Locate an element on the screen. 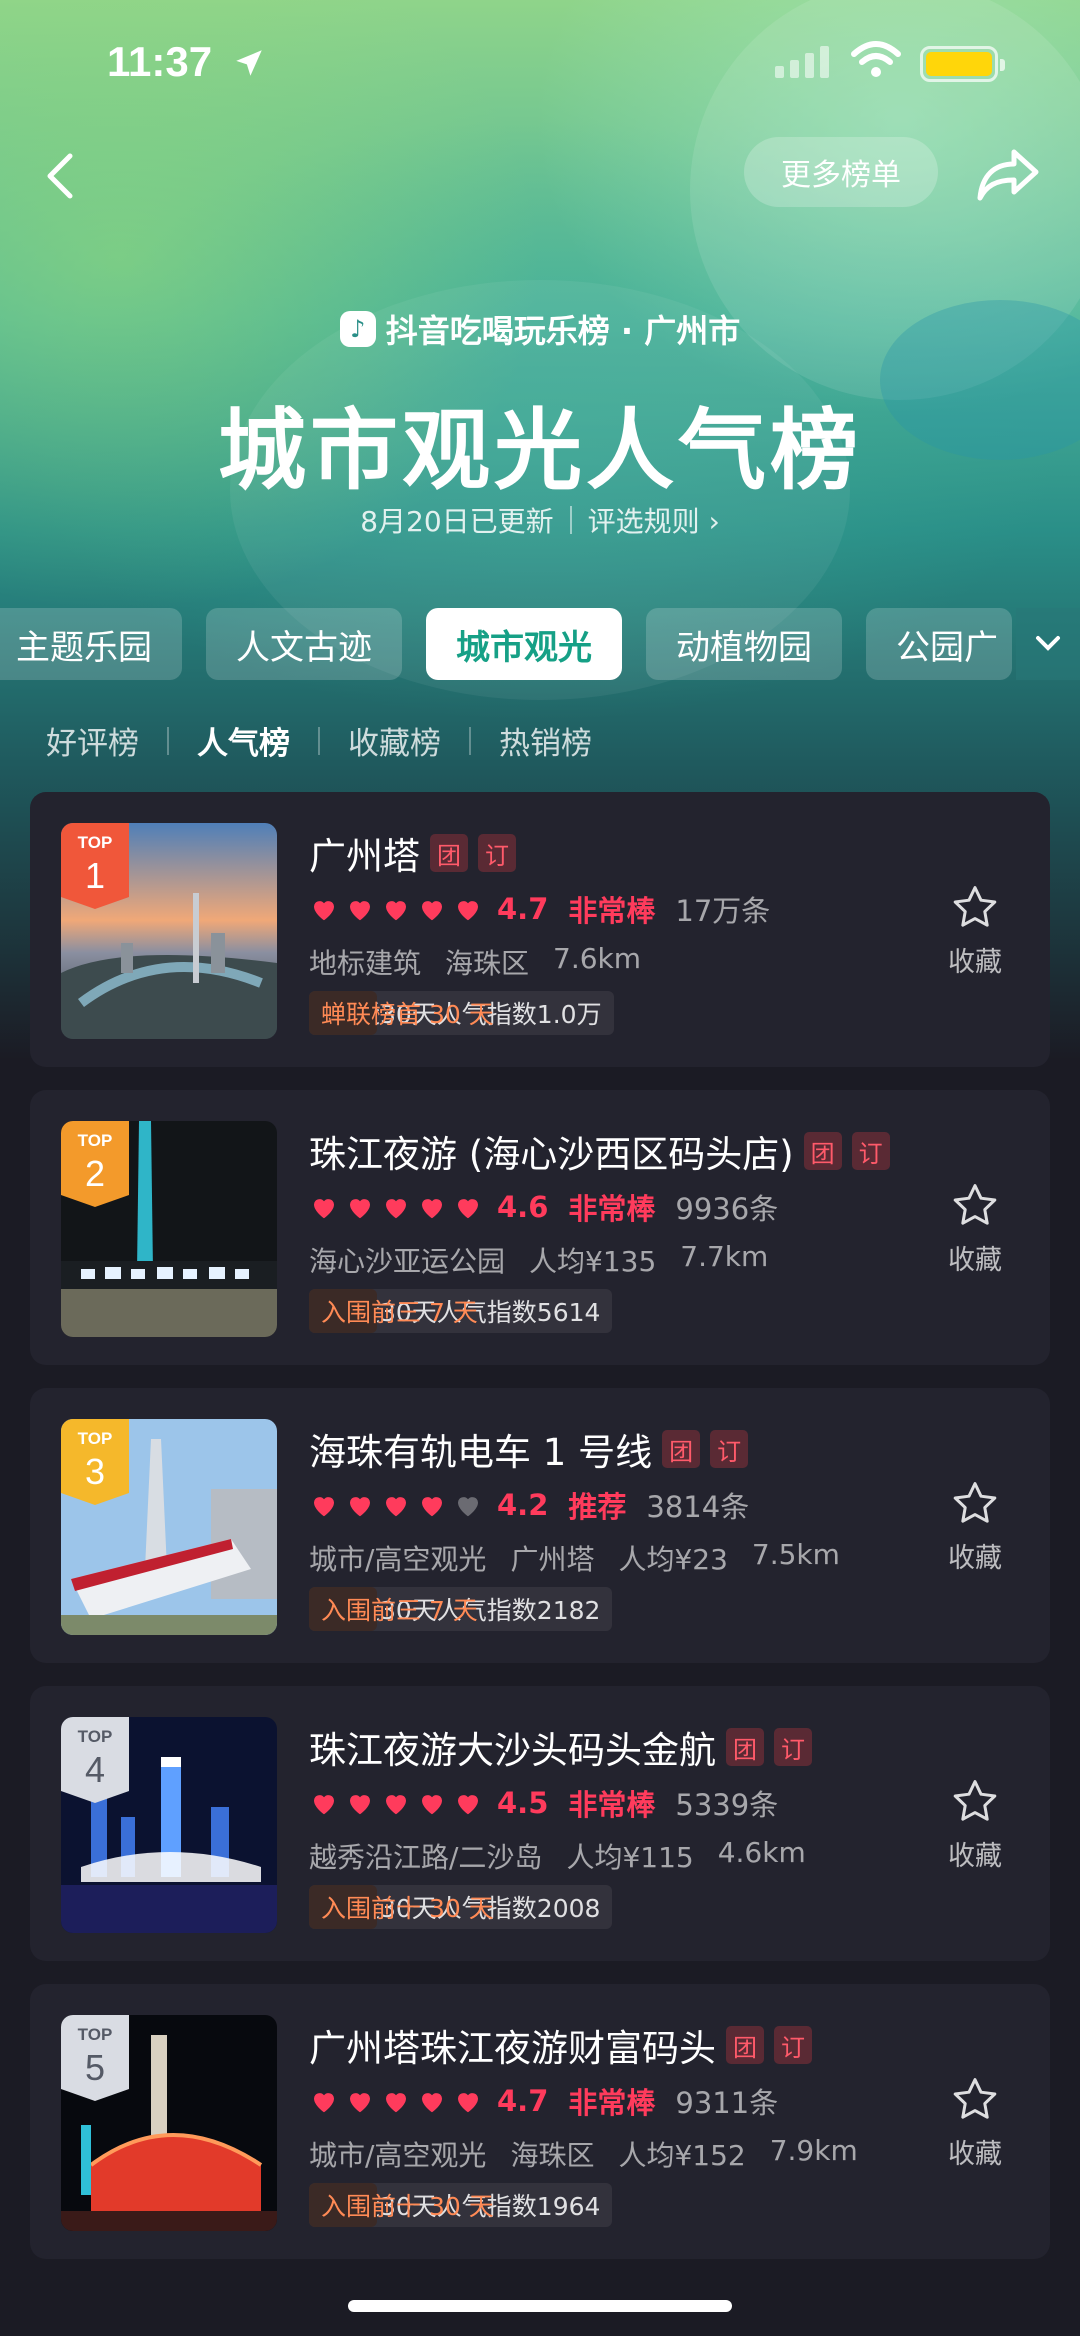  meta-item: 人均¥23 is located at coordinates (673, 1559).